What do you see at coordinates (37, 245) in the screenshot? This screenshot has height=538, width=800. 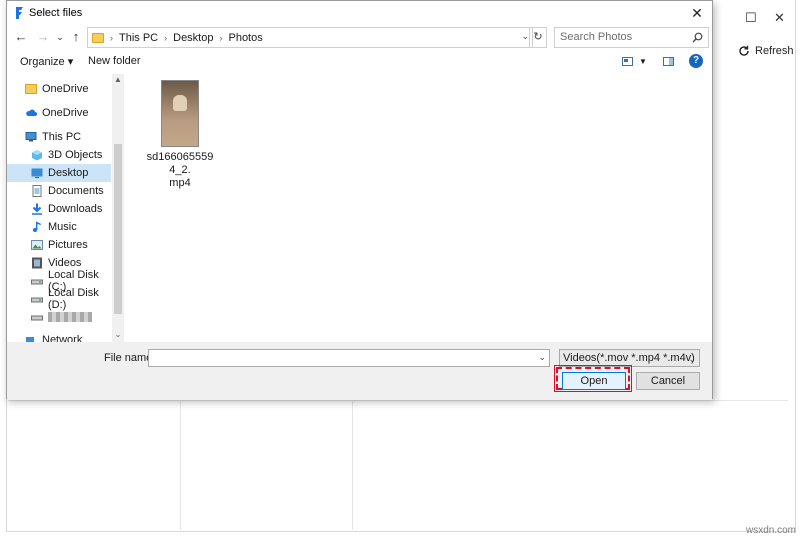 I see `picture-icon` at bounding box center [37, 245].